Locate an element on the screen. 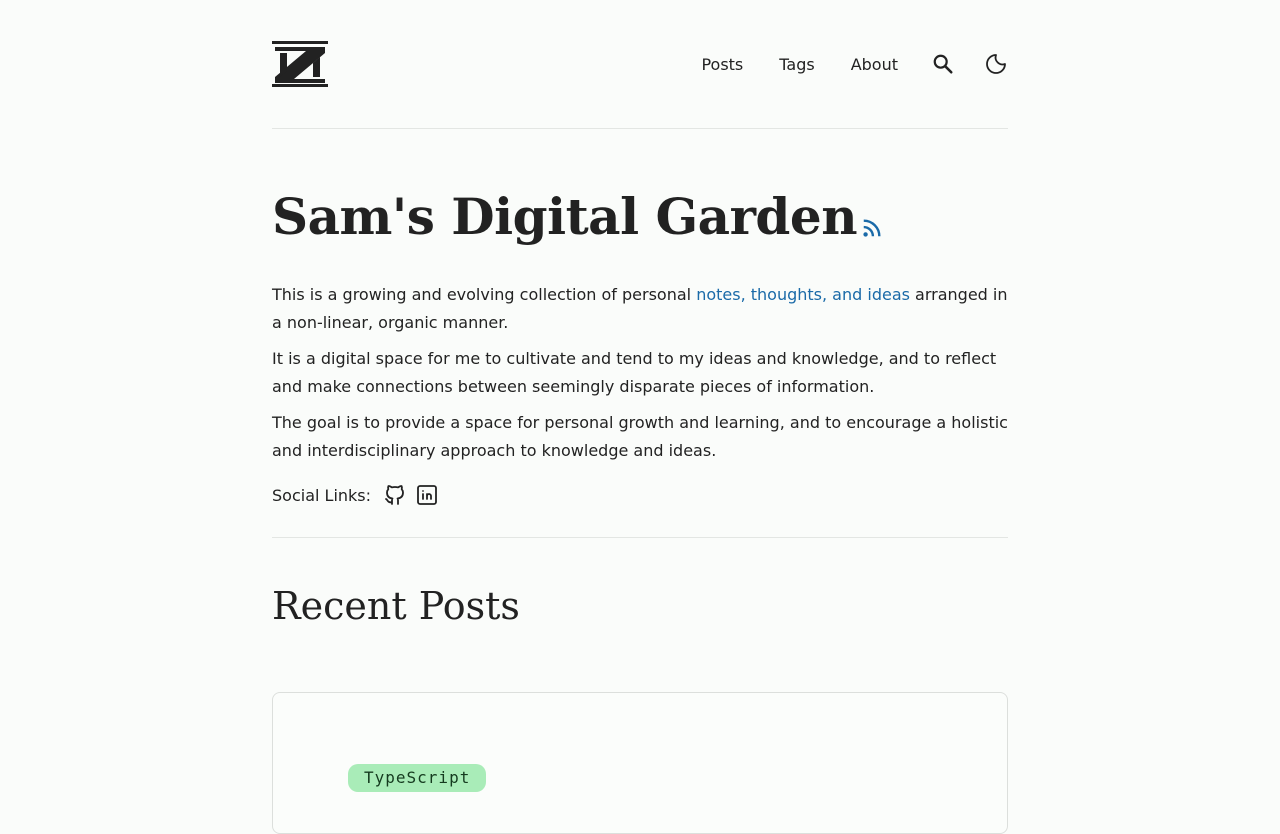 The image size is (1280, 834). post-tag: TypeScript is located at coordinates (417, 778).